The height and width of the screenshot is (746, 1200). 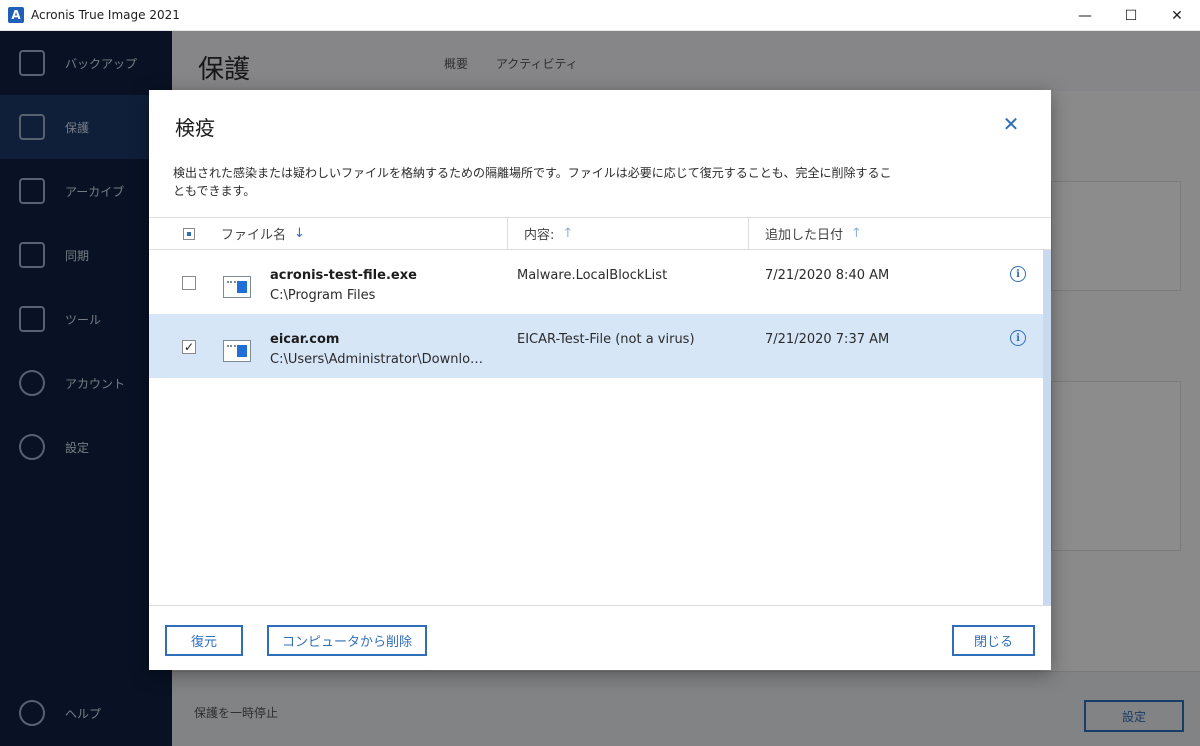 I want to click on column-header-date: 追加した日付 ↑, so click(x=813, y=233).